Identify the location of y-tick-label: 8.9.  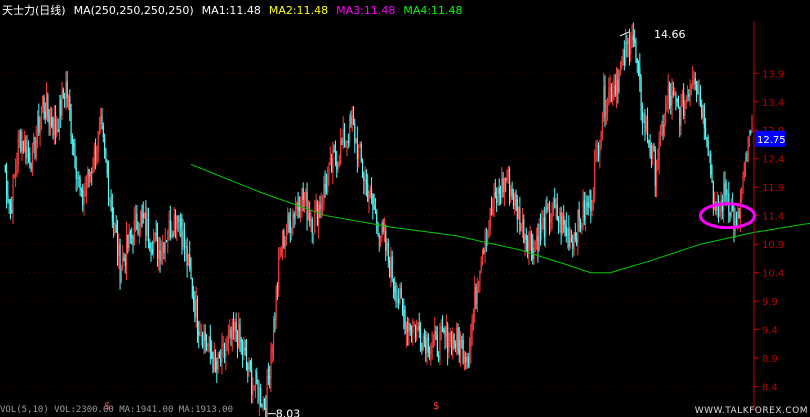
(770, 359).